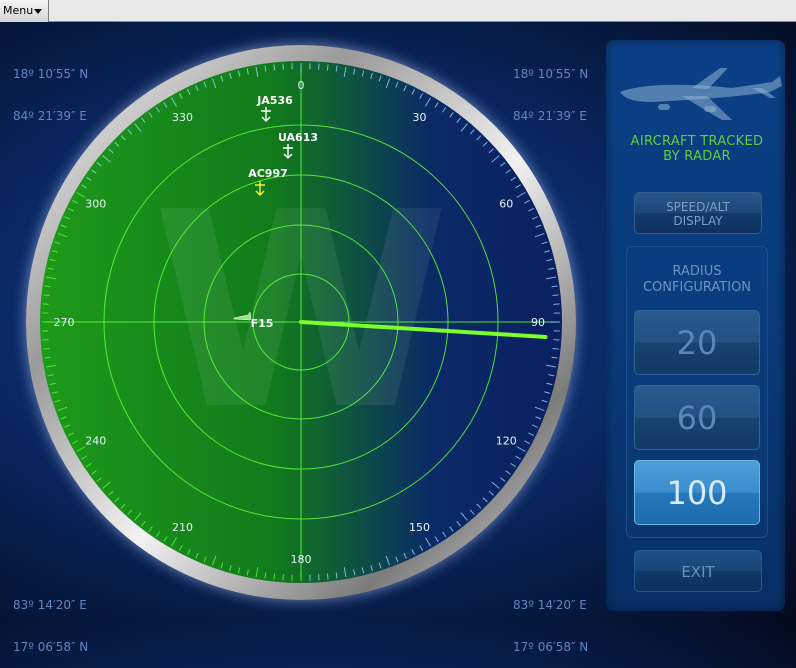 The height and width of the screenshot is (668, 796). Describe the element at coordinates (95, 204) in the screenshot. I see `bearing-label: 300` at that location.